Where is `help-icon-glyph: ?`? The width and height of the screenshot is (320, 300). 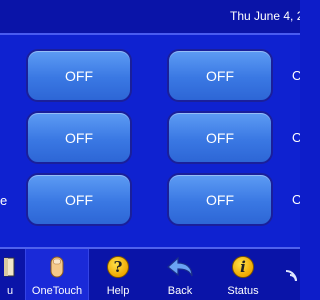 help-icon-glyph: ? is located at coordinates (118, 267).